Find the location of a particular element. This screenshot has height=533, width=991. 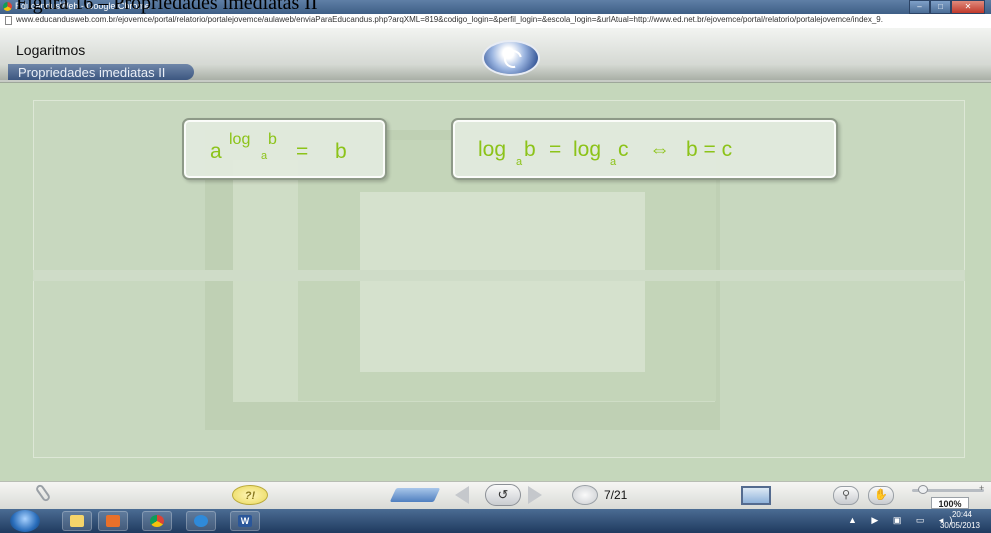

reload-button: ↺ is located at coordinates (503, 495).